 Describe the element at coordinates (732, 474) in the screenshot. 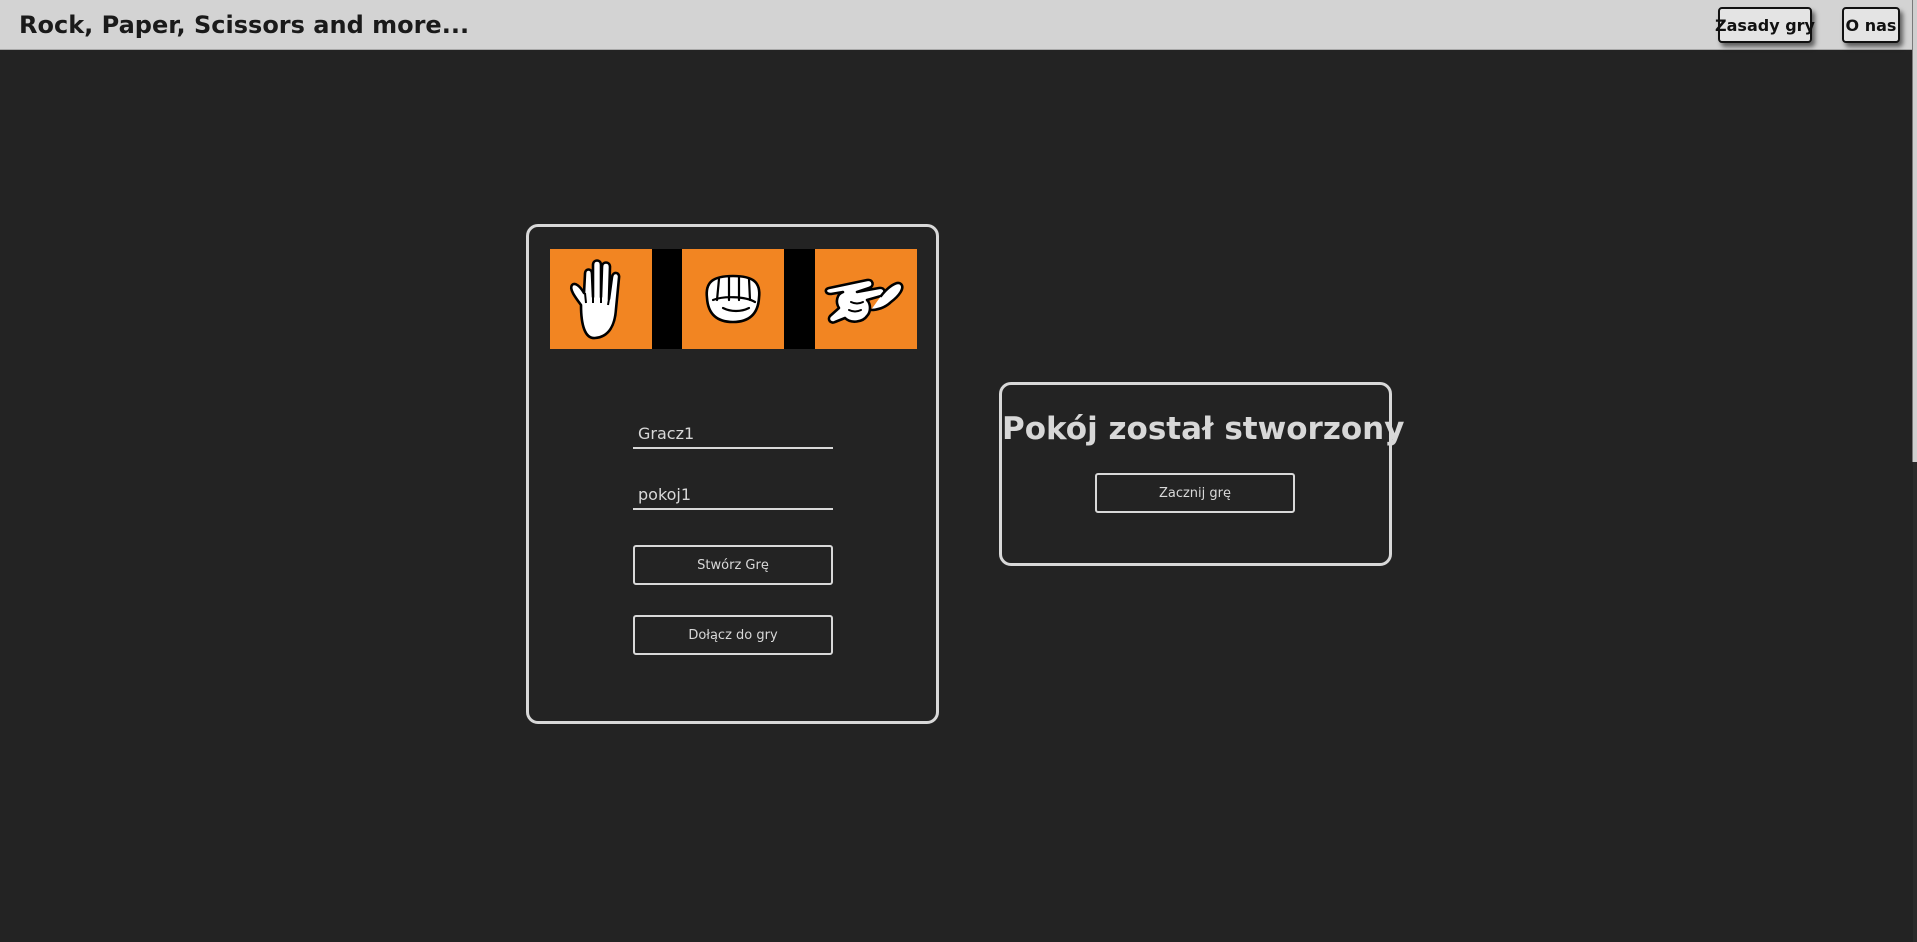

I see `lobby-card: Stwórz Grę Dołącz do gry` at that location.